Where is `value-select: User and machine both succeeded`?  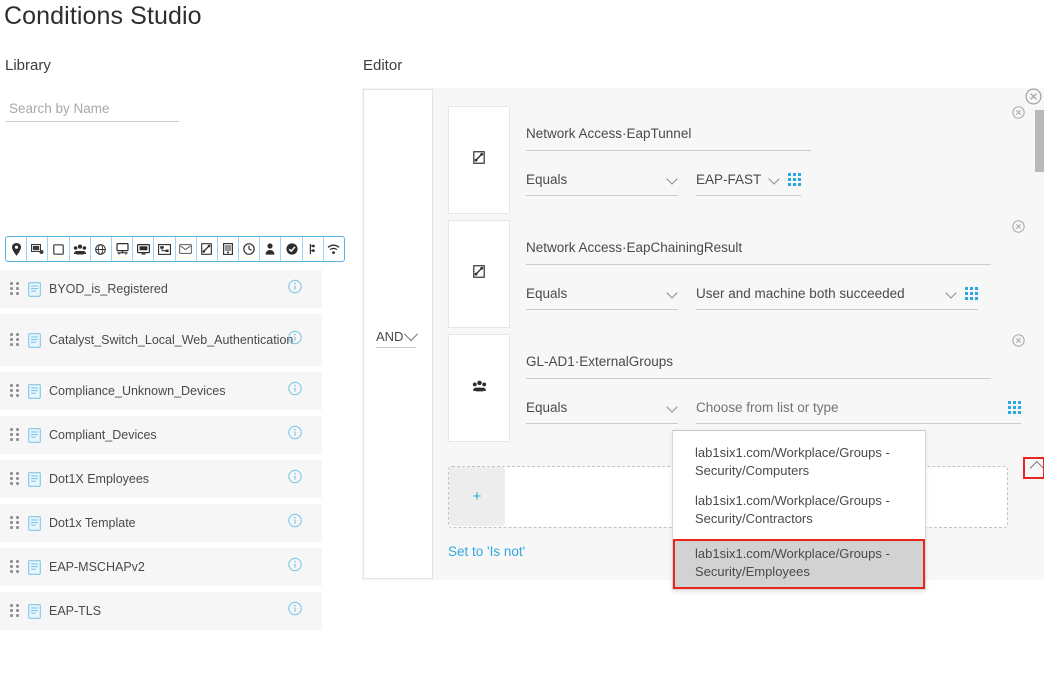 value-select: User and machine both succeeded is located at coordinates (837, 298).